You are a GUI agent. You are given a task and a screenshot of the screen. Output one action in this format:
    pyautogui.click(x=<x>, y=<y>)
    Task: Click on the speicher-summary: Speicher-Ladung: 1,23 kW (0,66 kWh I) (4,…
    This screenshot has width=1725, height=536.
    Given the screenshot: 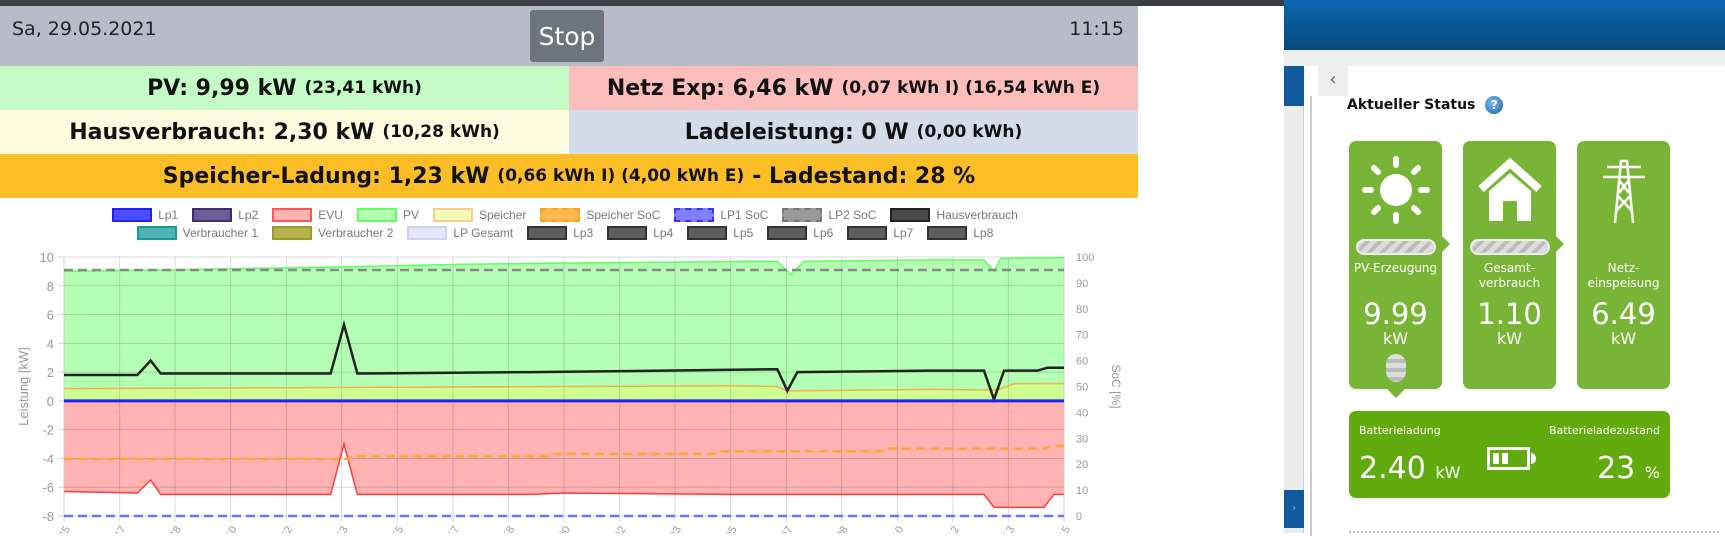 What is the action you would take?
    pyautogui.click(x=569, y=176)
    